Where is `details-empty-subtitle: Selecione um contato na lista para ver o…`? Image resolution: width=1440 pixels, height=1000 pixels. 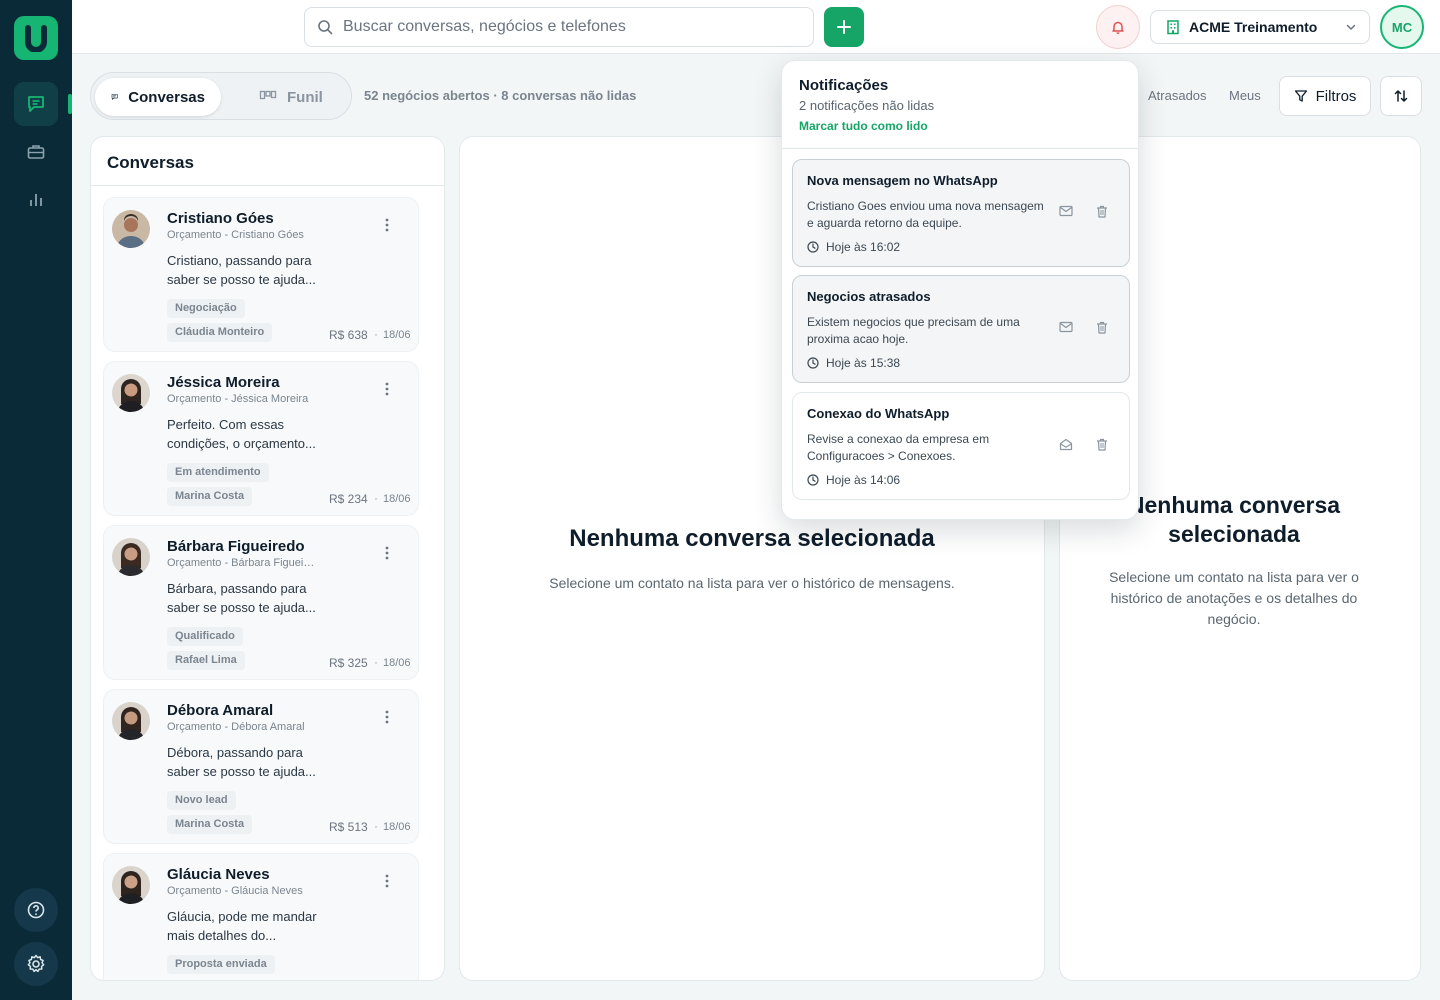
details-empty-subtitle: Selecione um contato na lista para ver o… is located at coordinates (1234, 598).